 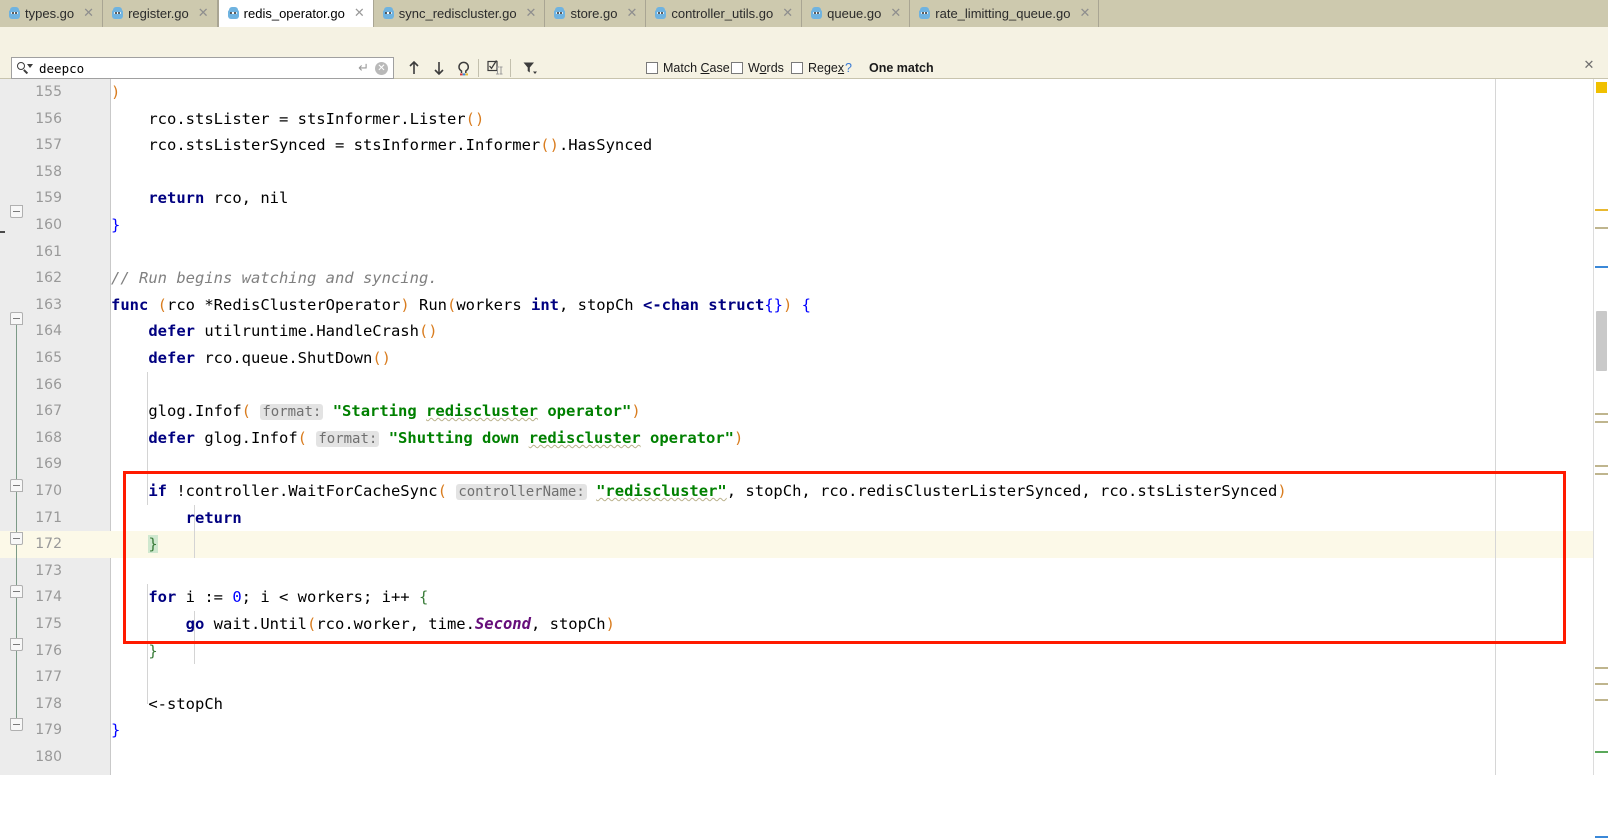 I want to click on editor-tab-rate-limitting-queue-go: rate_limitting_queue.go ✕, so click(x=1005, y=13).